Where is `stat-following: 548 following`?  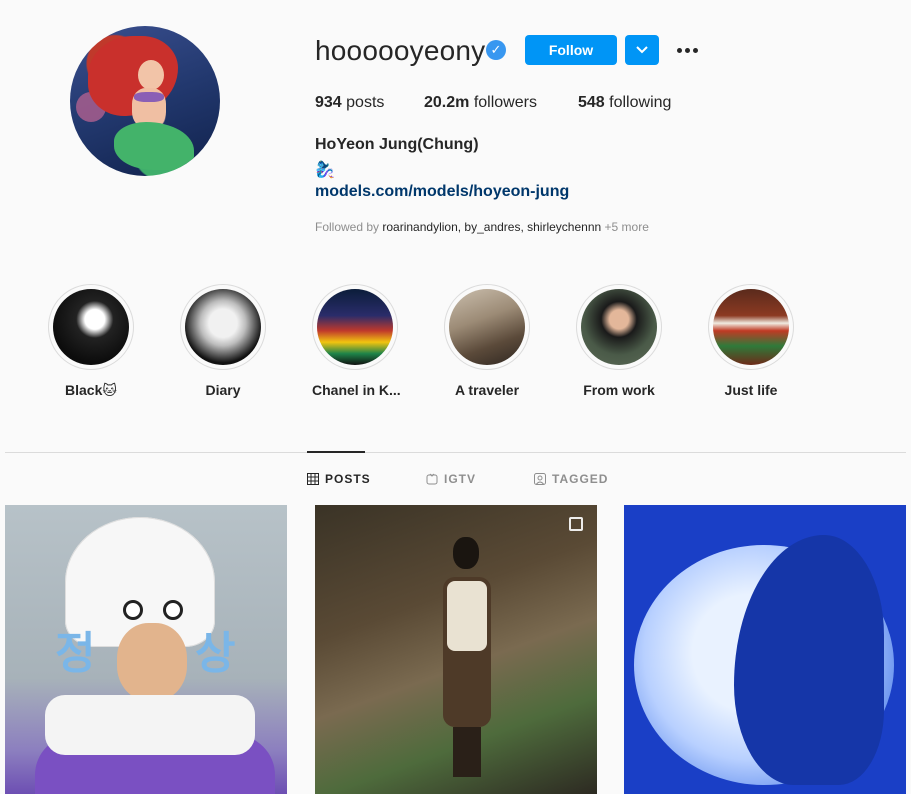 stat-following: 548 following is located at coordinates (624, 103).